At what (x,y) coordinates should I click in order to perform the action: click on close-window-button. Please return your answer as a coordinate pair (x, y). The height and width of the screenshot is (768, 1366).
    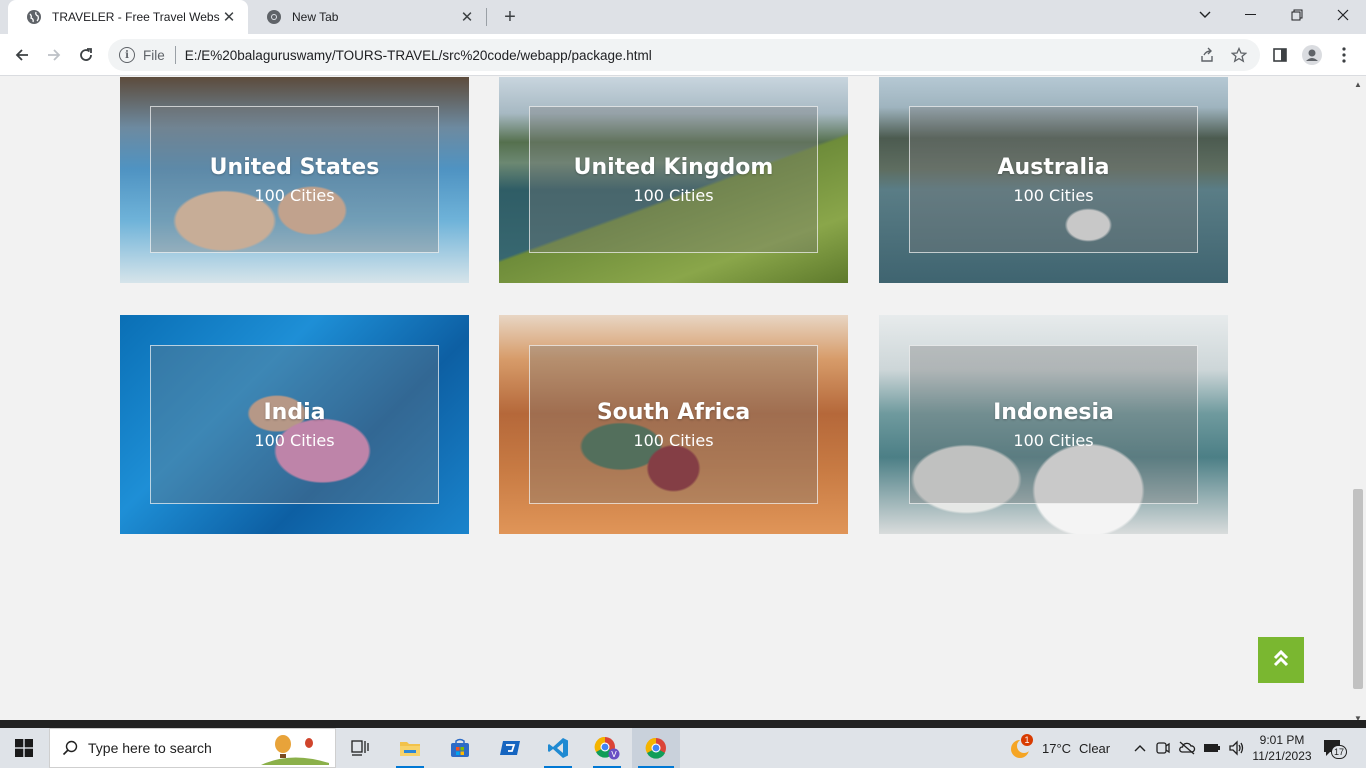
    Looking at the image, I should click on (1343, 15).